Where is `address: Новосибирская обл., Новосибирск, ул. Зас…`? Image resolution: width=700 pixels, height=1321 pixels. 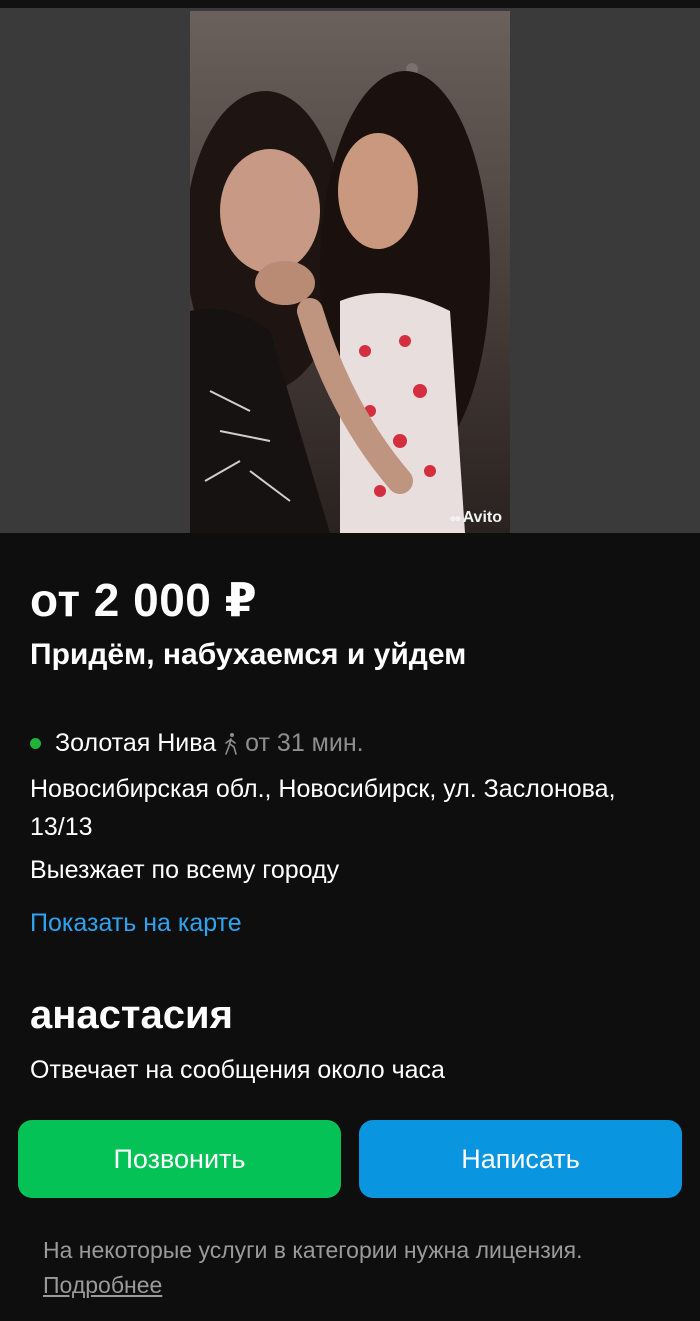 address: Новосибирская обл., Новосибирск, ул. Зас… is located at coordinates (323, 808).